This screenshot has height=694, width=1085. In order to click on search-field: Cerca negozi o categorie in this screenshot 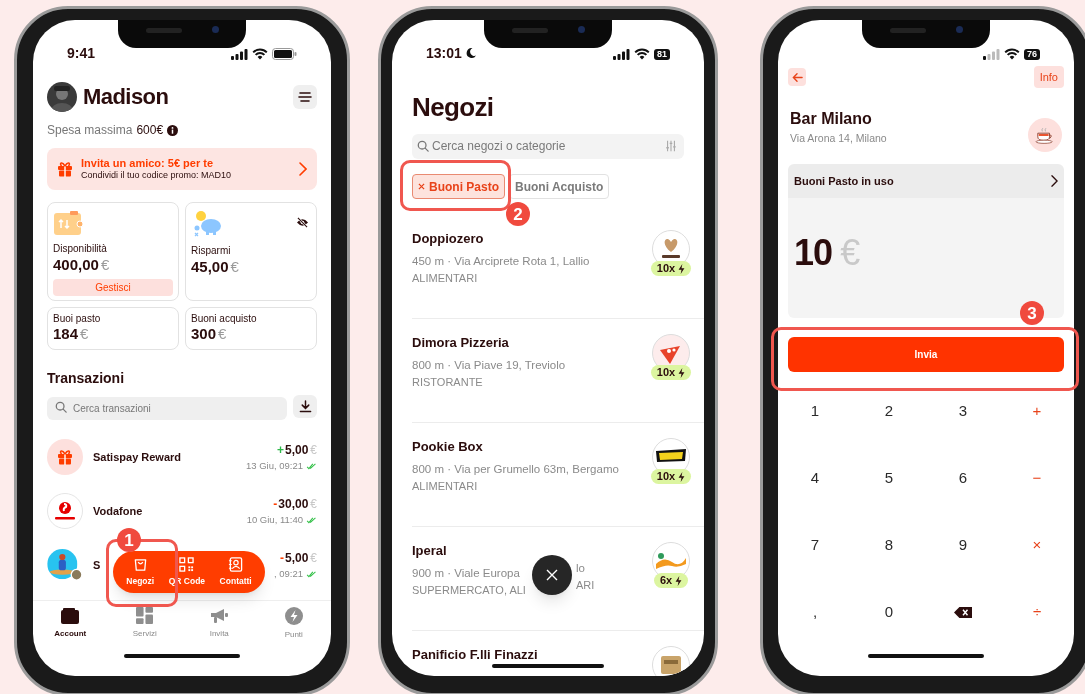, I will do `click(548, 146)`.